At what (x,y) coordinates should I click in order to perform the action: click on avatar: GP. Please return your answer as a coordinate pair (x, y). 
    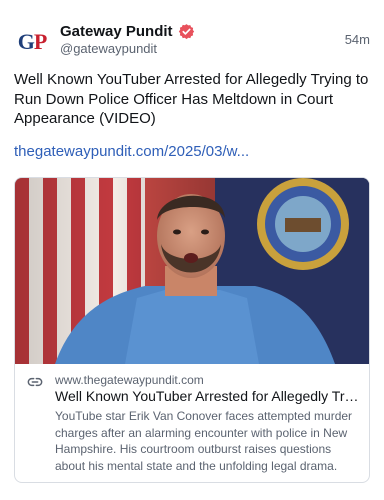
    Looking at the image, I should click on (32, 42).